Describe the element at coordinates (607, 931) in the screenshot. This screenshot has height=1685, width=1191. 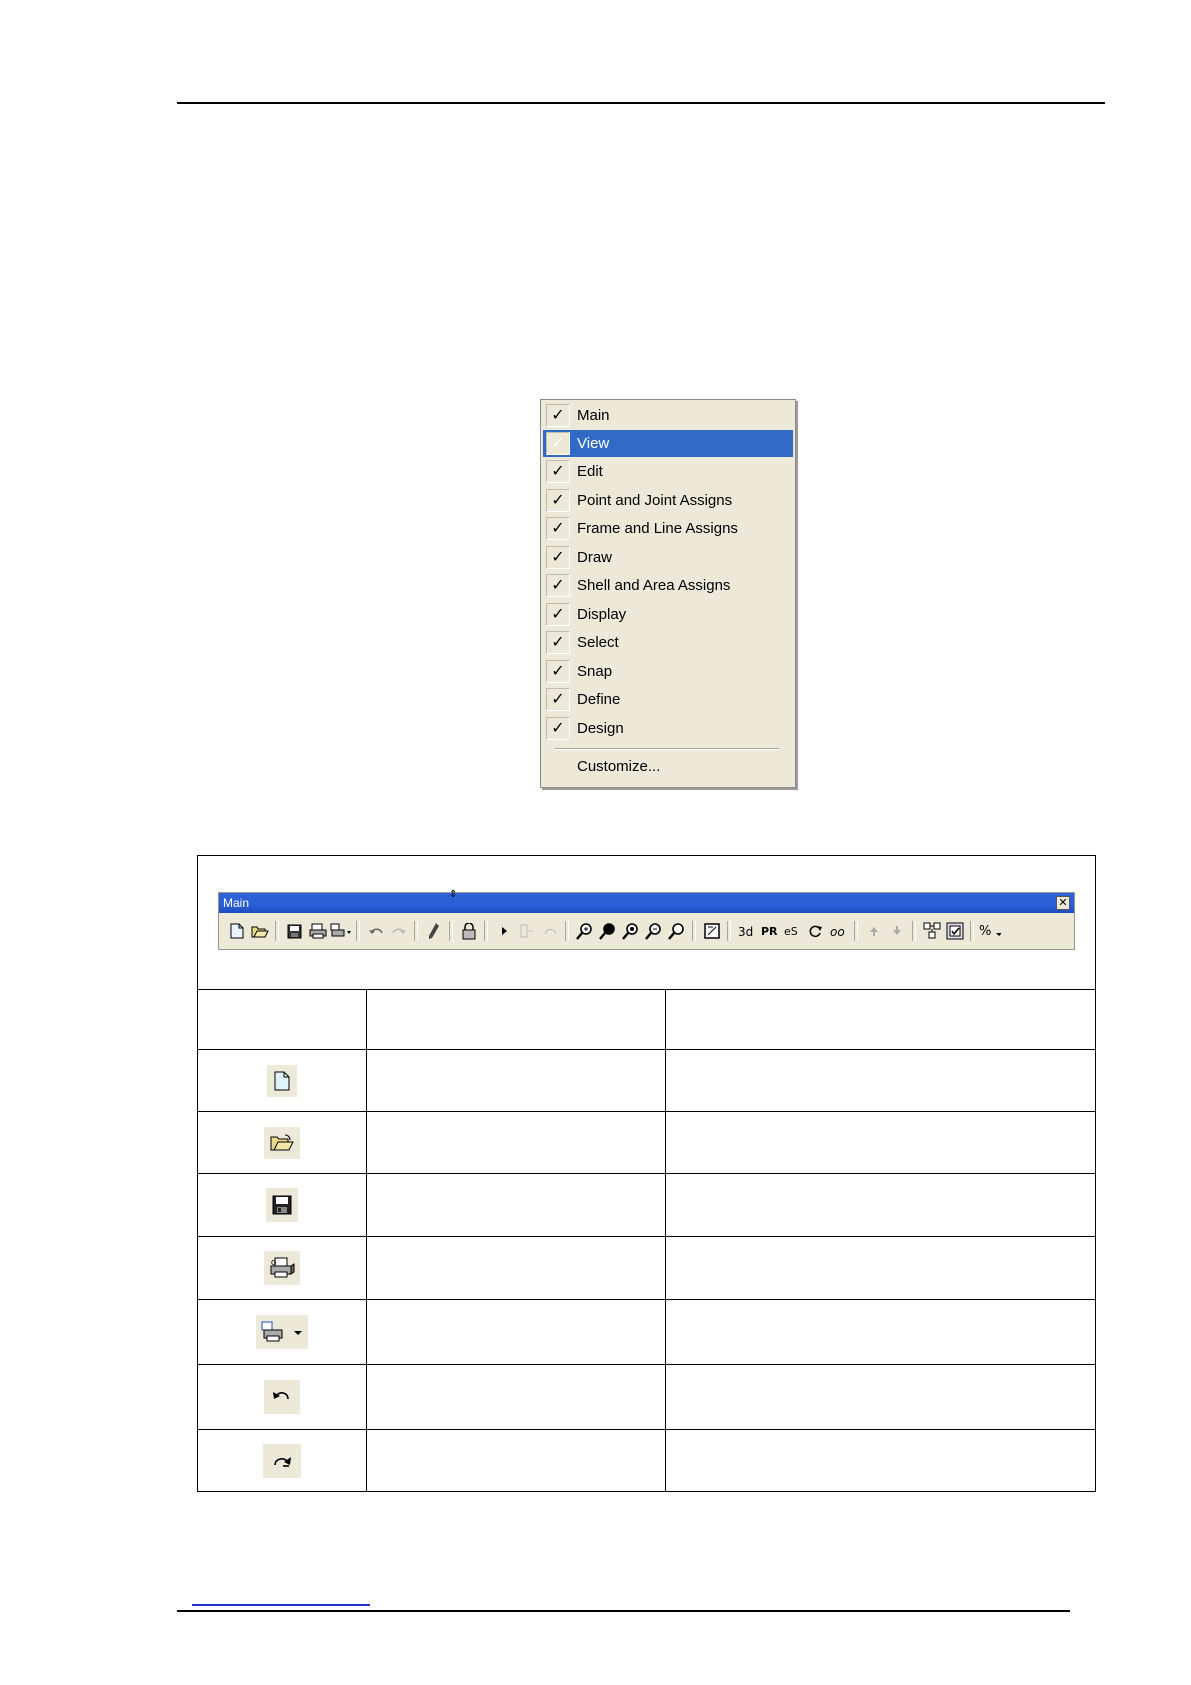
I see `zoom-in-icon` at that location.